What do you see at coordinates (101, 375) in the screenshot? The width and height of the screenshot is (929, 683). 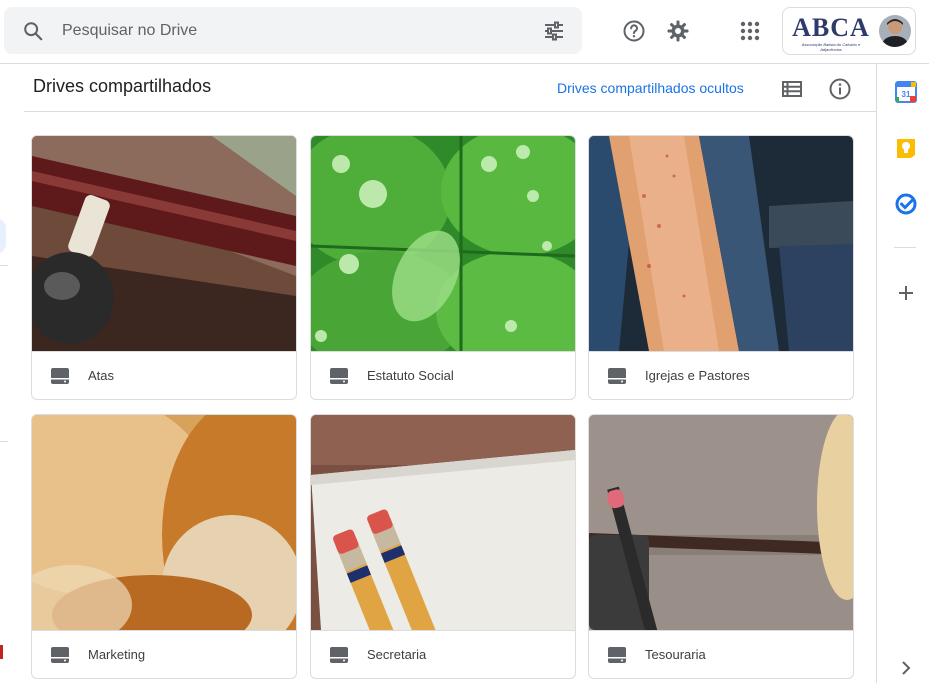 I see `drive-name: Atas` at bounding box center [101, 375].